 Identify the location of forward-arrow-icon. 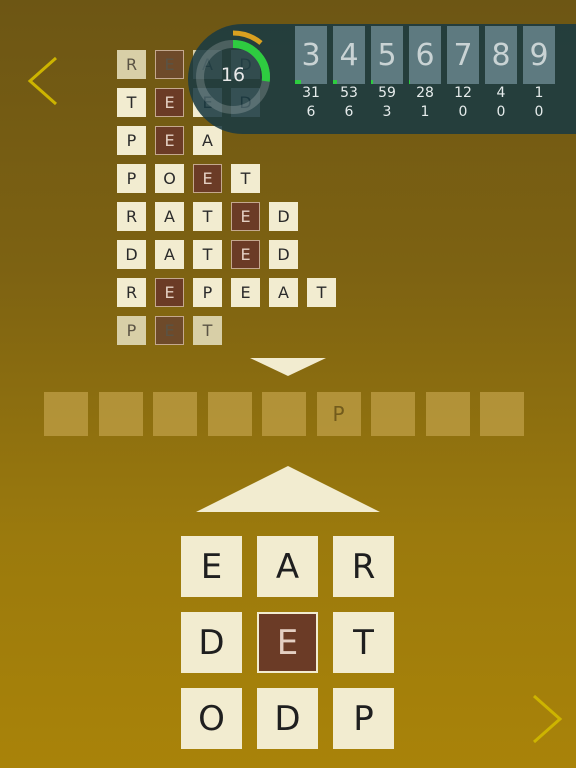
(547, 719).